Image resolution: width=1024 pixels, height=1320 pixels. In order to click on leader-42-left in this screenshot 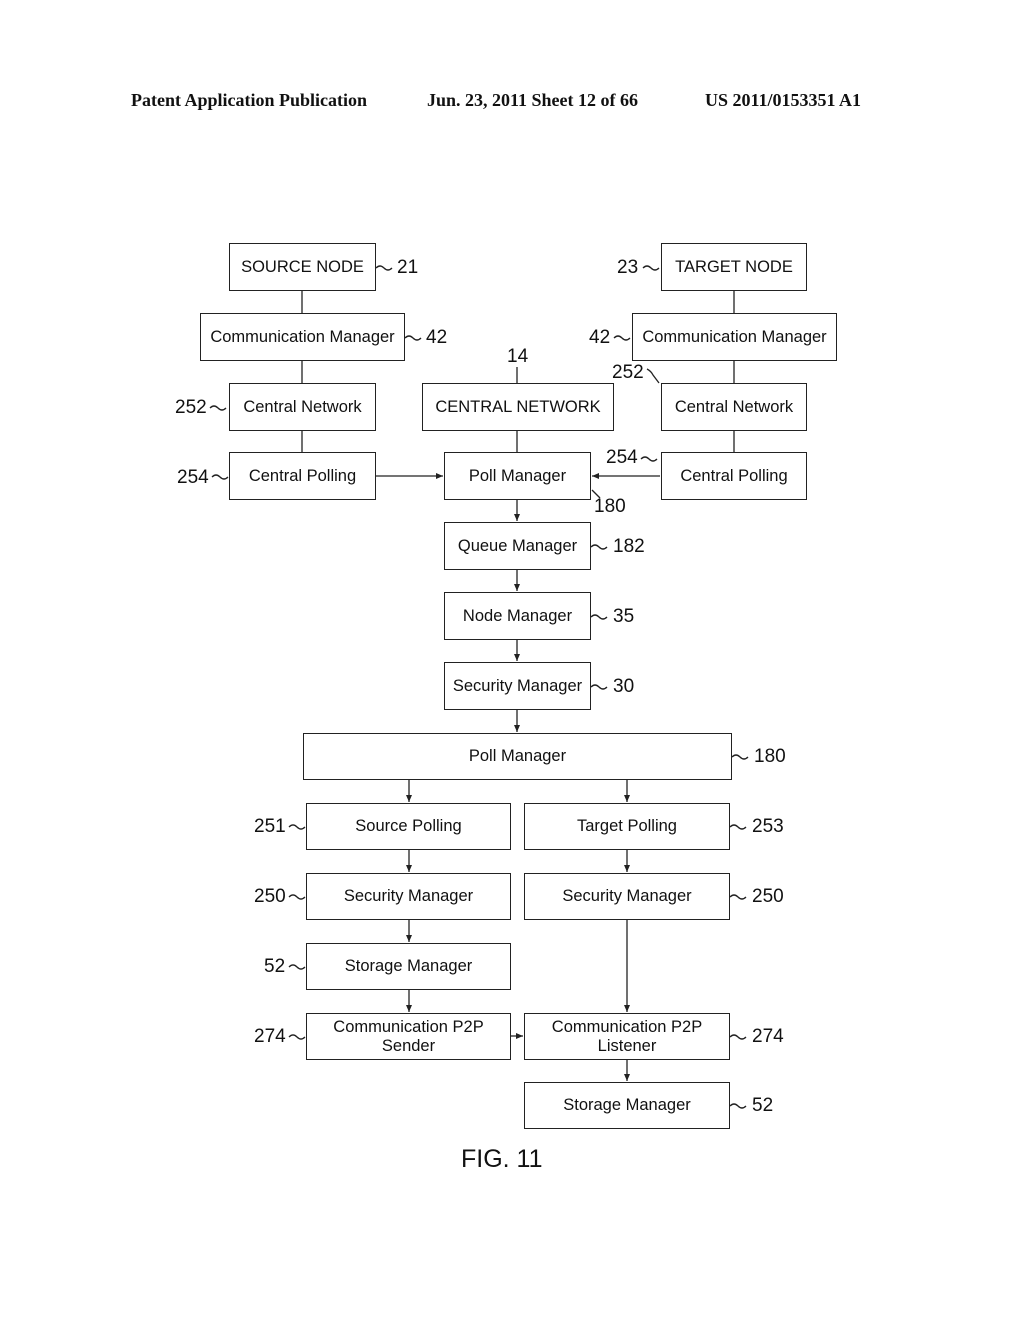, I will do `click(413, 338)`.